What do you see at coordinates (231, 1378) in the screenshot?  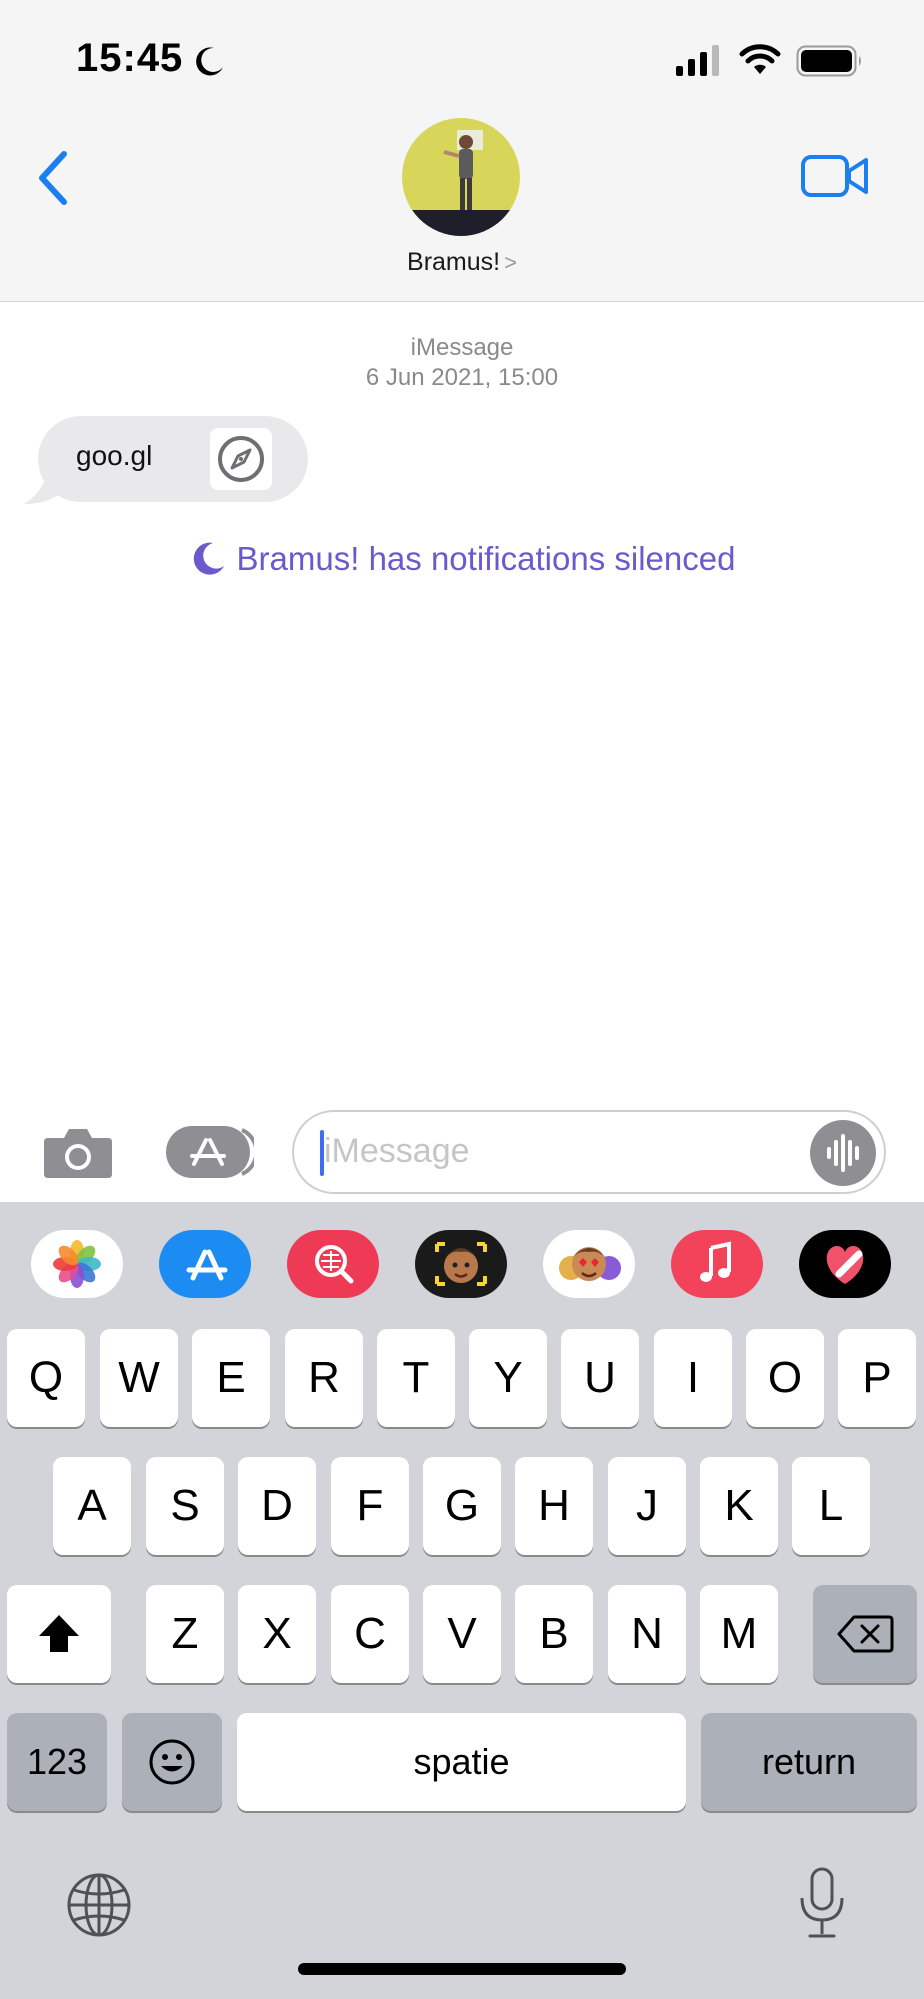 I see `key-e: E` at bounding box center [231, 1378].